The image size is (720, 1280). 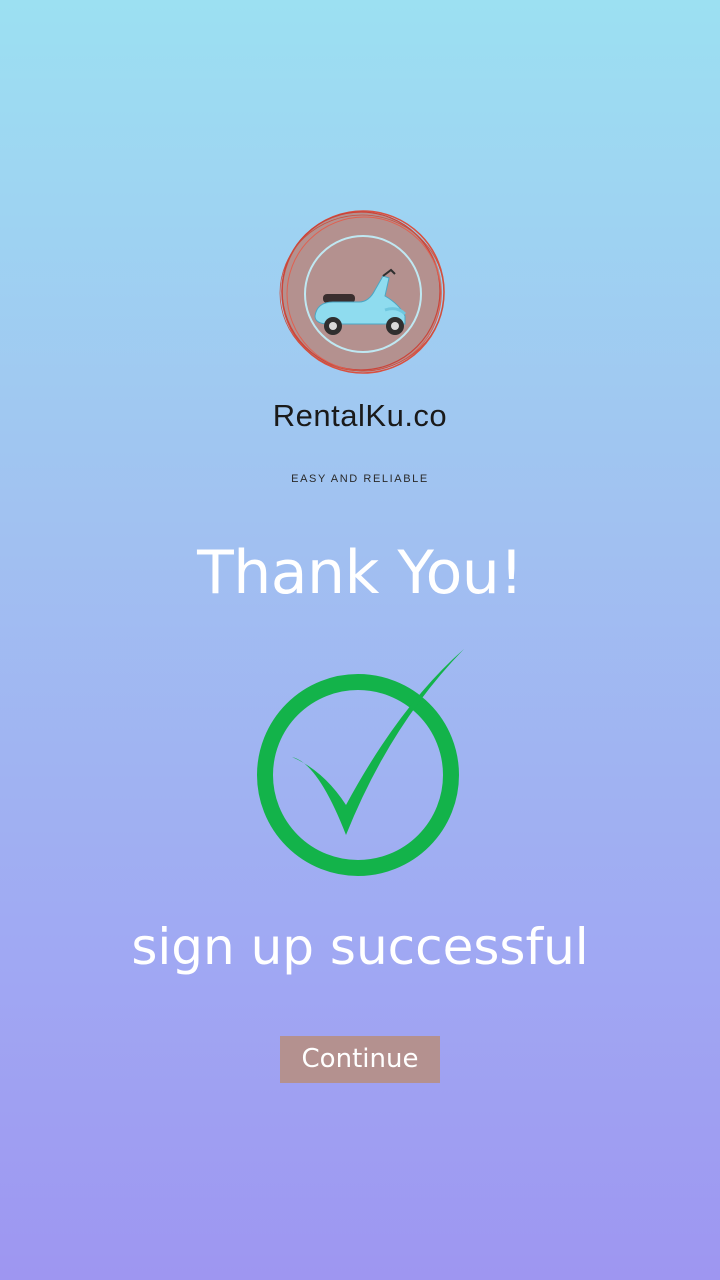 I want to click on app-logo, so click(x=362, y=295).